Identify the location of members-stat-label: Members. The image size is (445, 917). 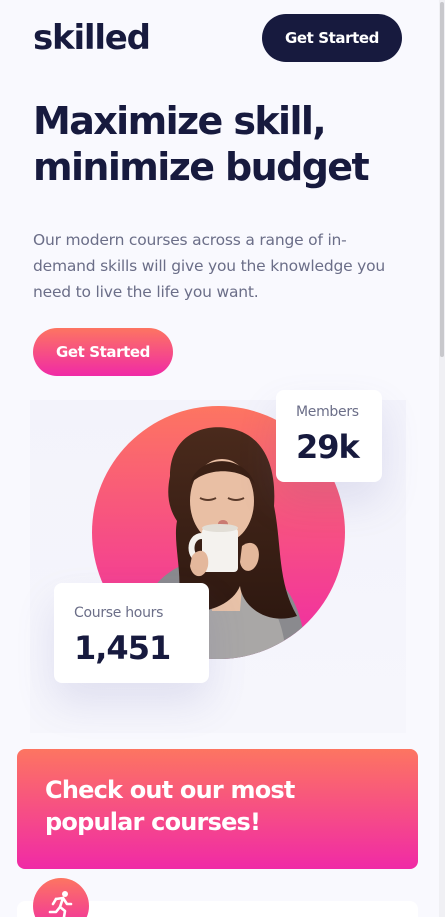
(327, 412).